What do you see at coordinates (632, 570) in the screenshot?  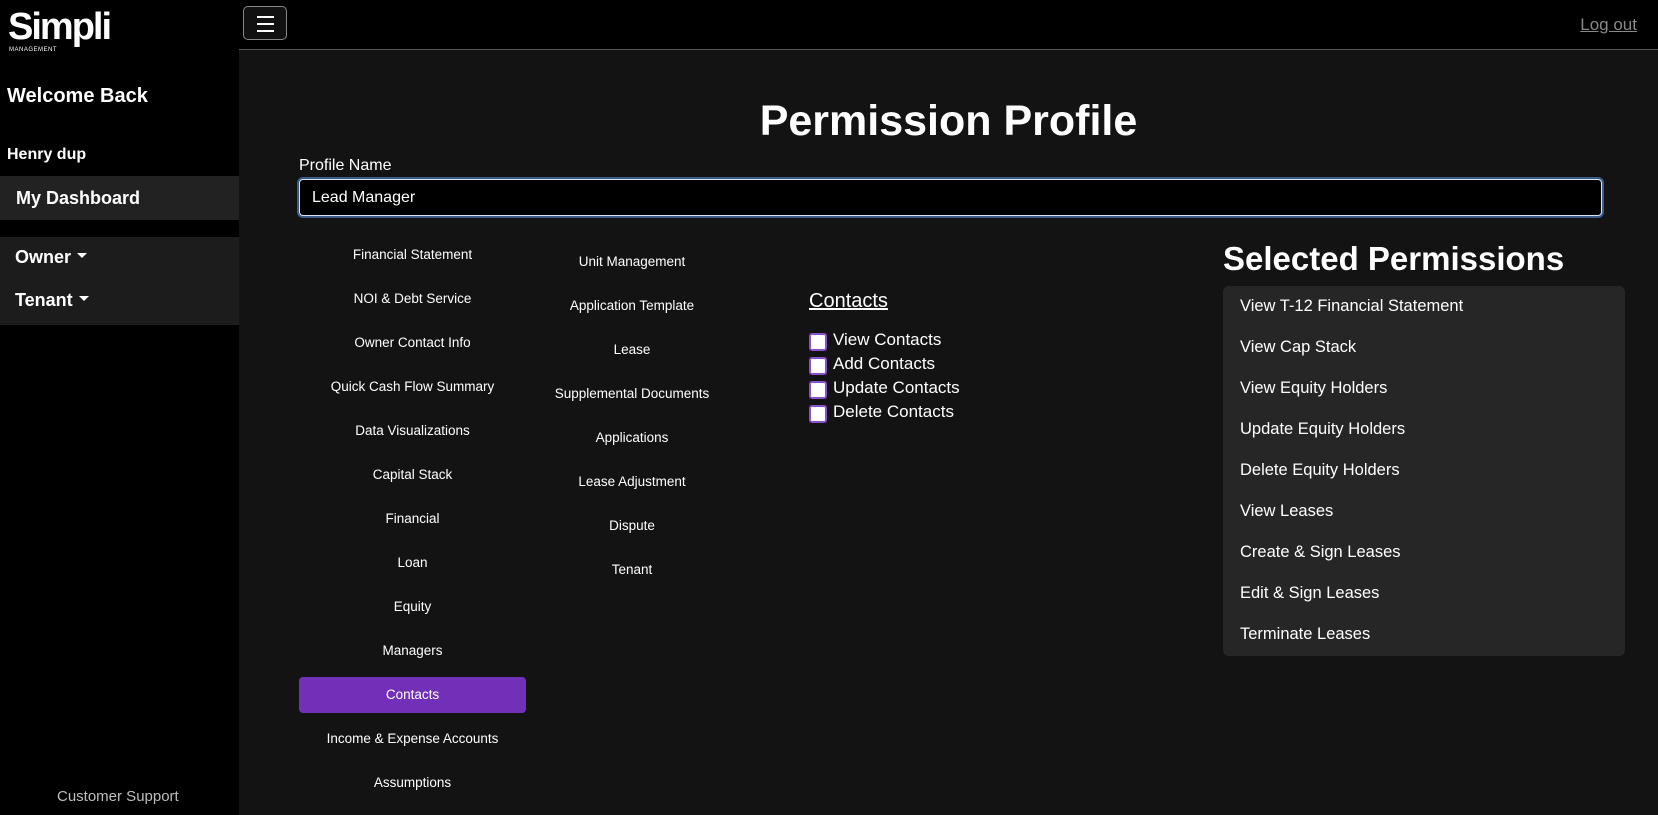 I see `category-item: Tenant` at bounding box center [632, 570].